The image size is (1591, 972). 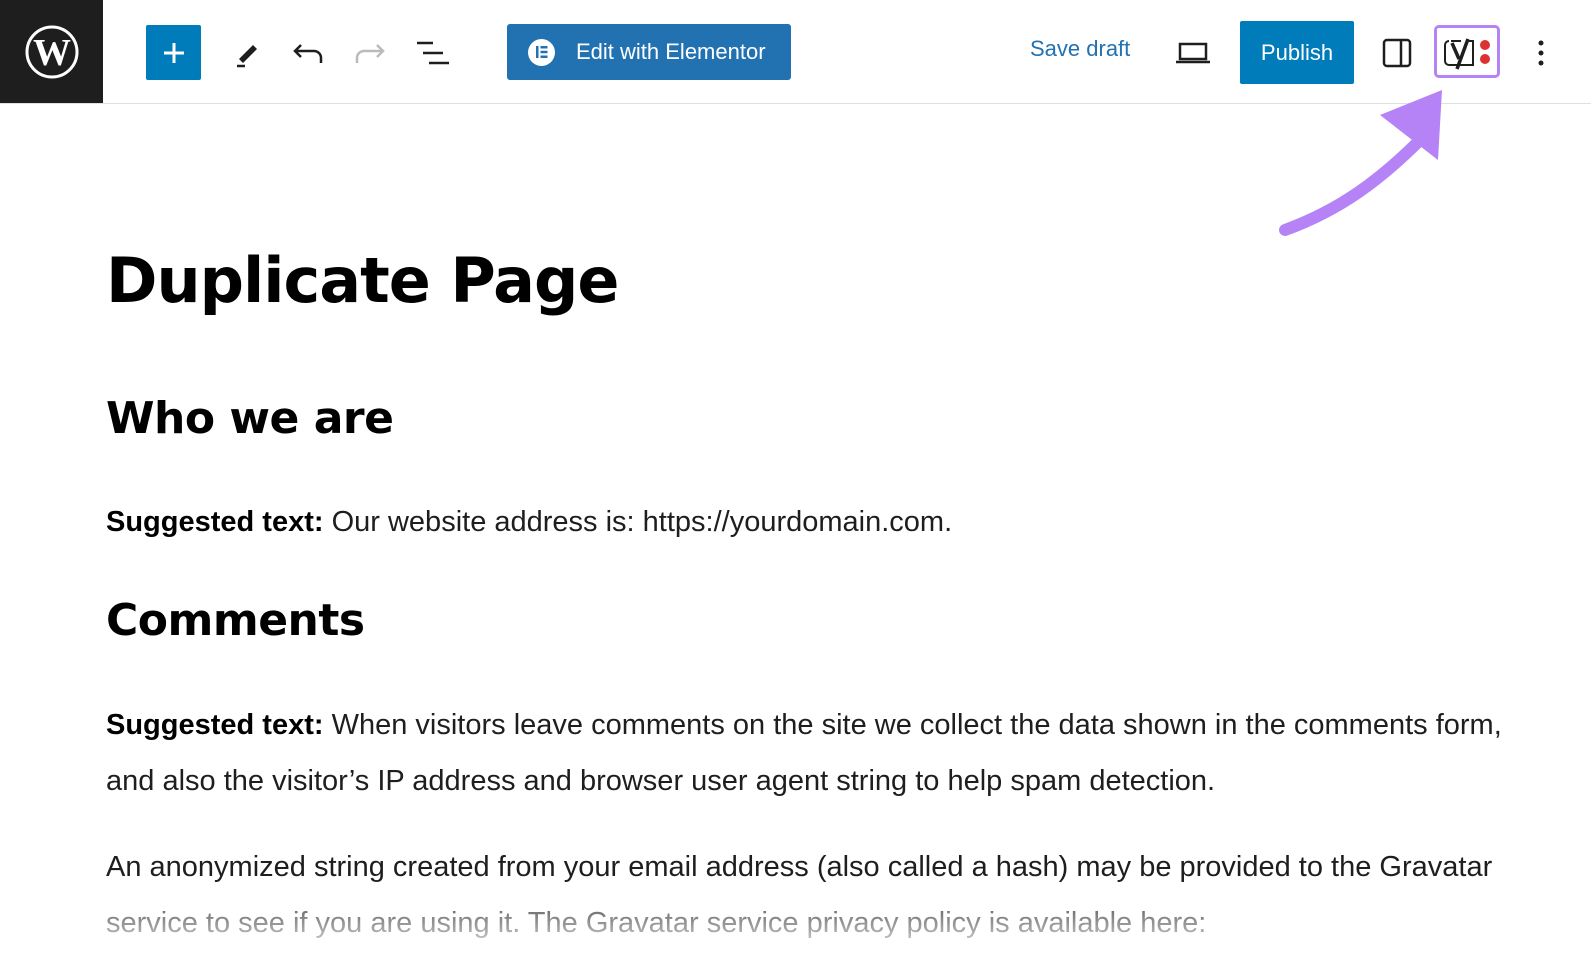 I want to click on pencil-icon, so click(x=247, y=56).